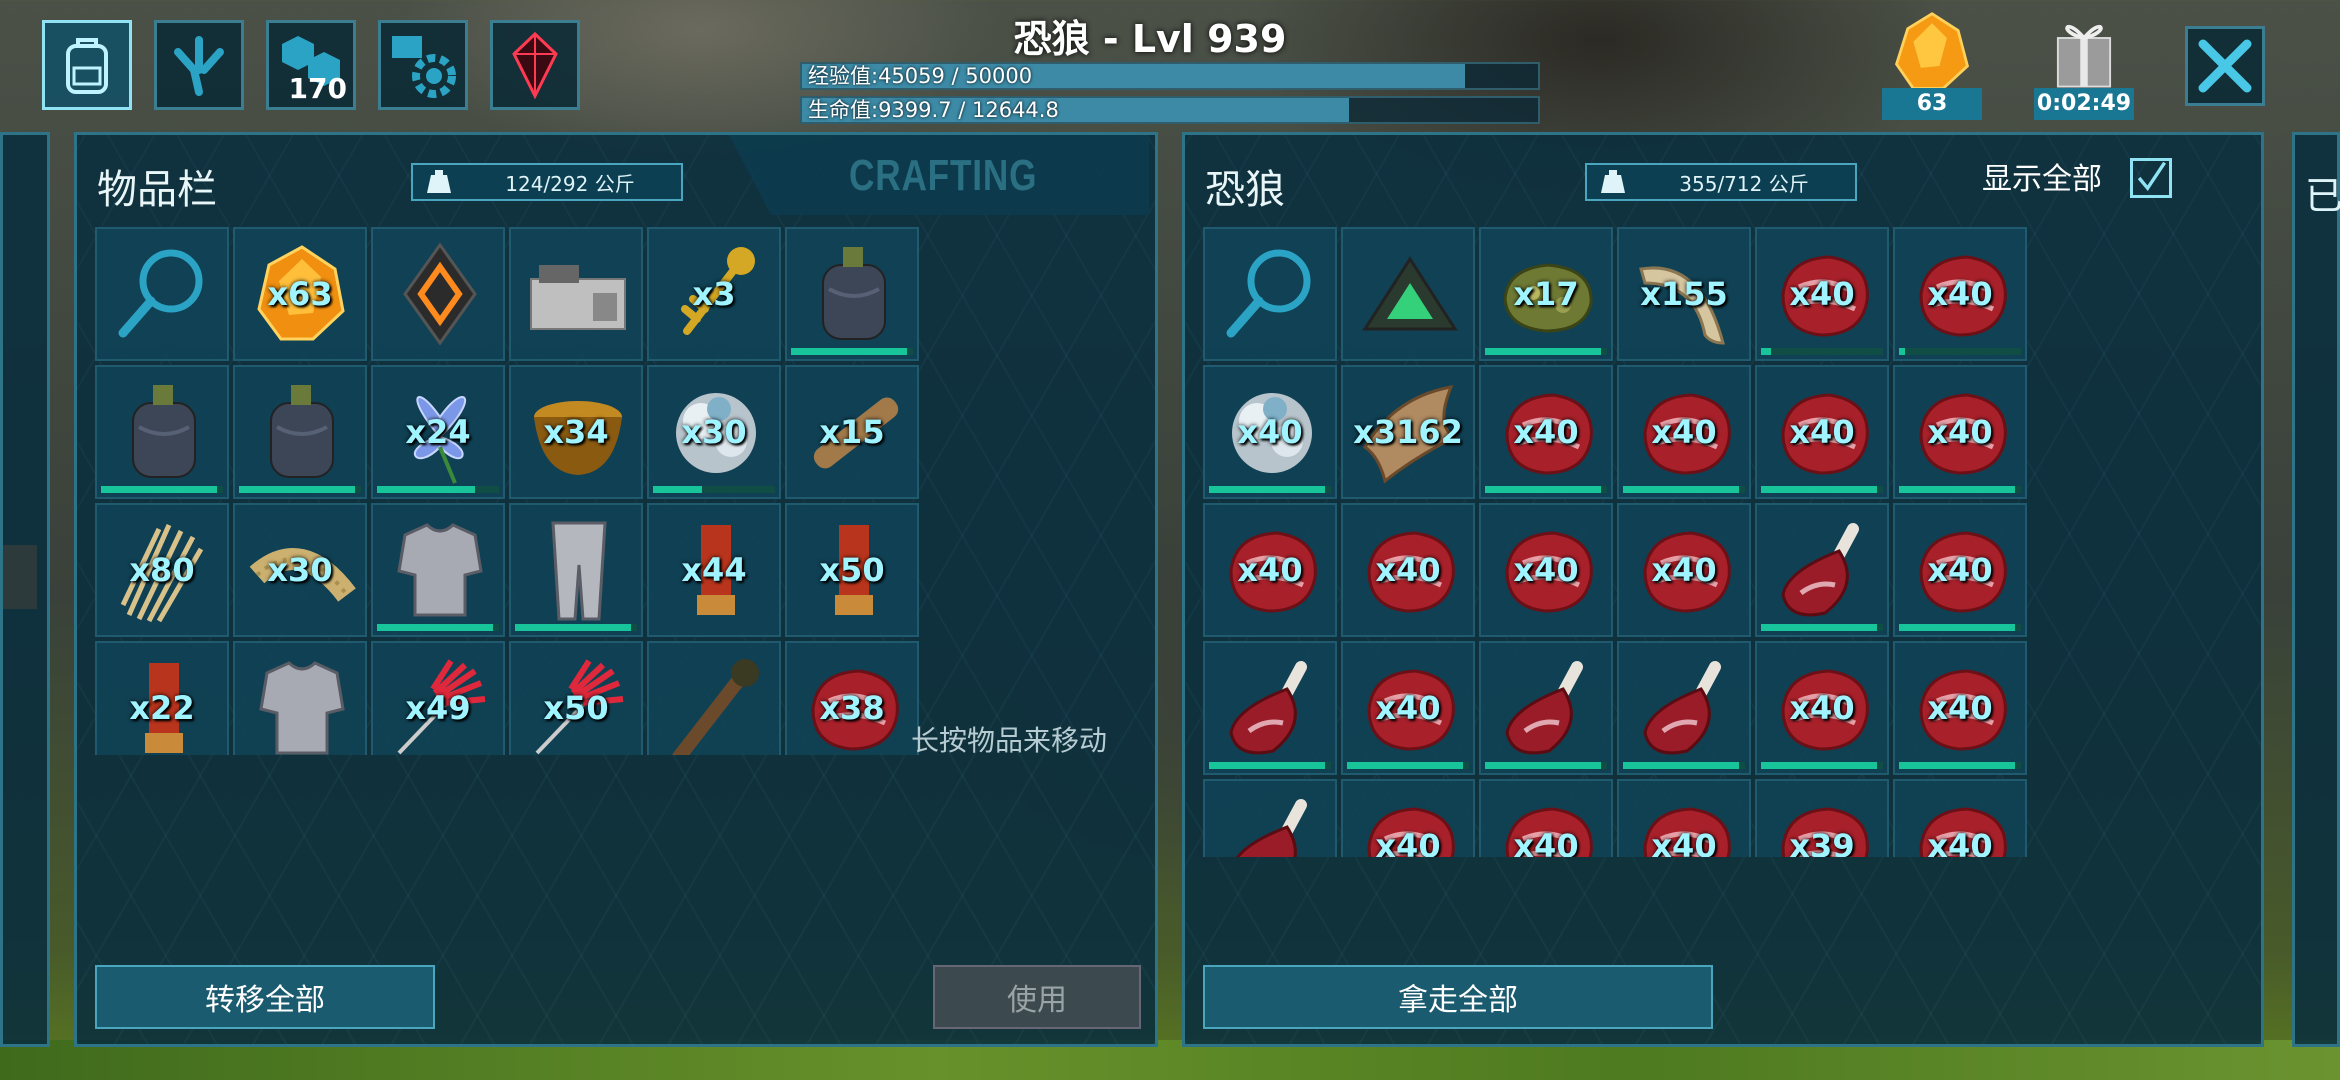  I want to click on tek-implant-icon, so click(440, 294).